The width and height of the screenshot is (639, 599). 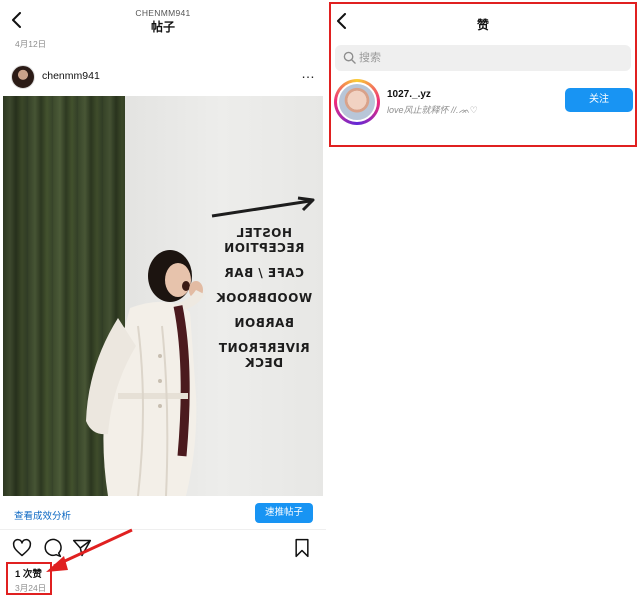 I want to click on liker-list-item: 1027._.yz love风止就释怀 //.ᨏ♡ 关注, so click(x=483, y=103).